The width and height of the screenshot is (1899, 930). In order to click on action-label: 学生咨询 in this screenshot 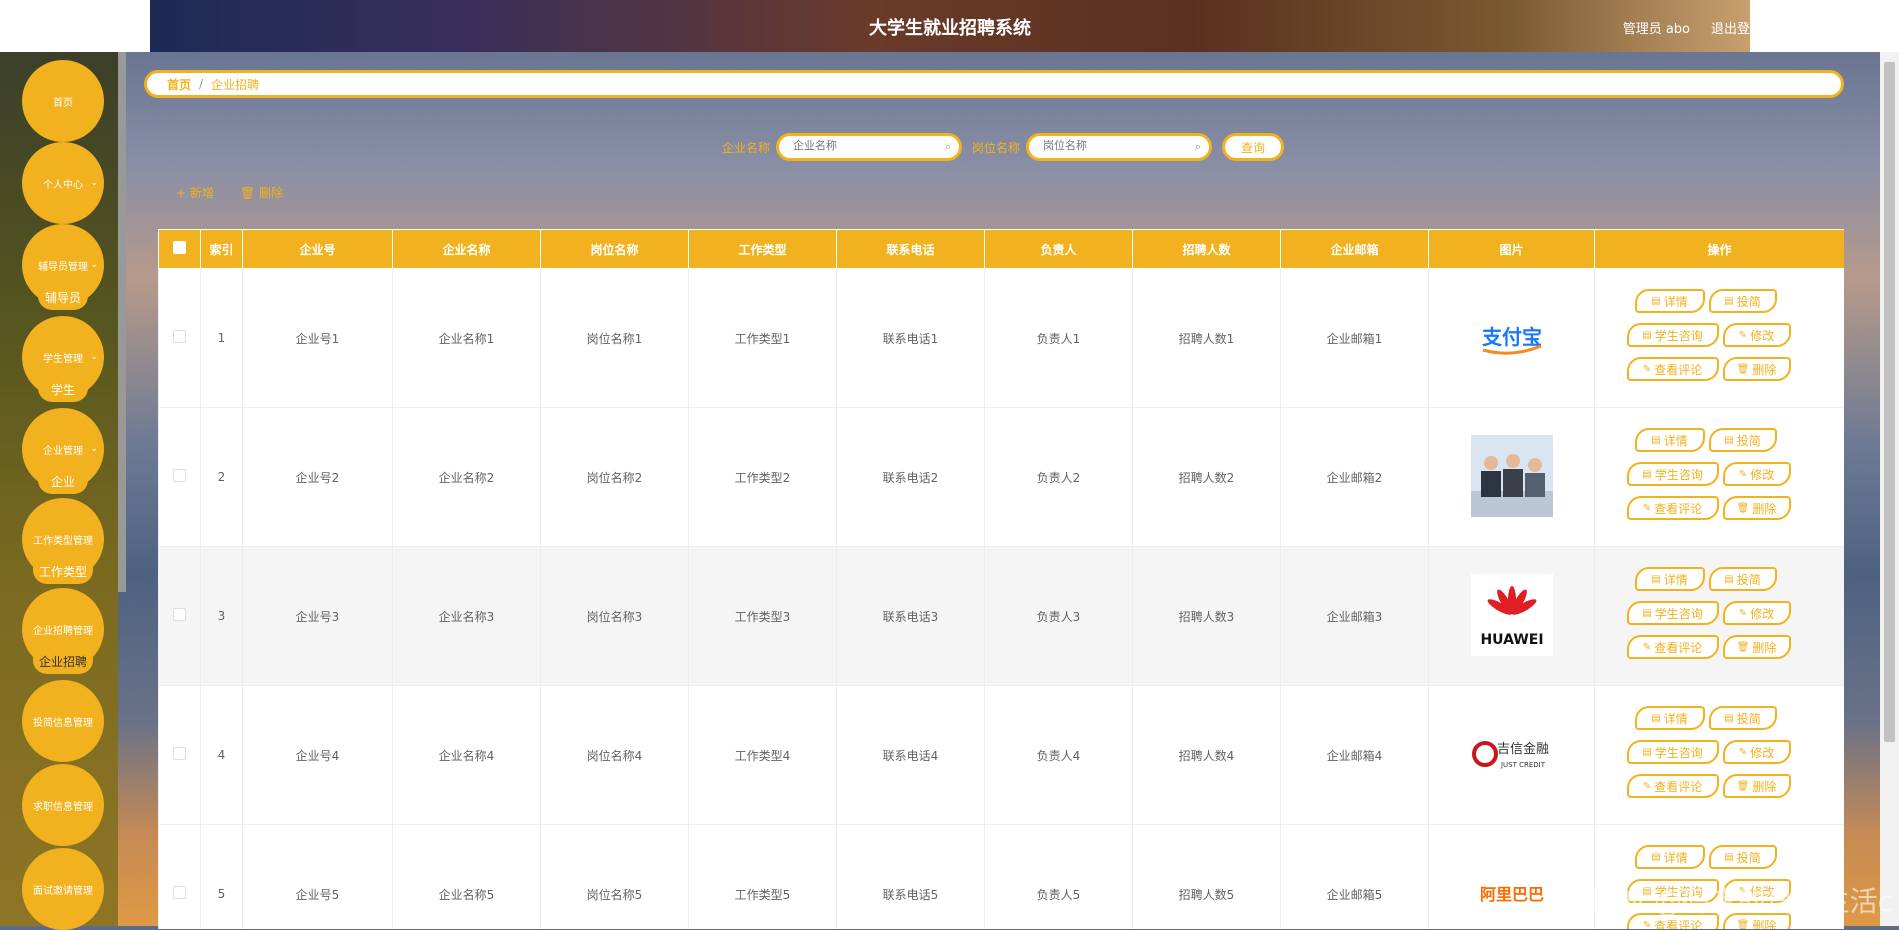, I will do `click(1678, 335)`.